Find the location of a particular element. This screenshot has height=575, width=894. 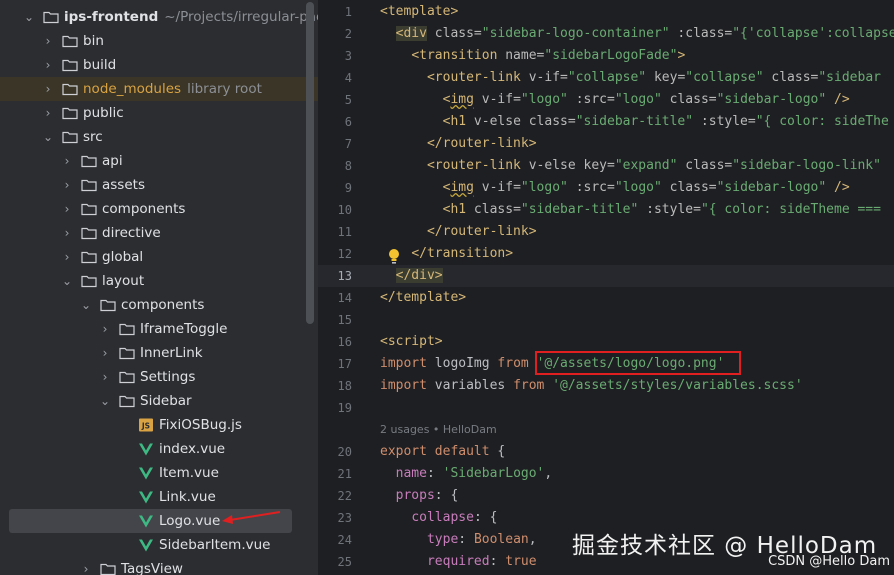

tree-item-api: › api is located at coordinates (159, 161).